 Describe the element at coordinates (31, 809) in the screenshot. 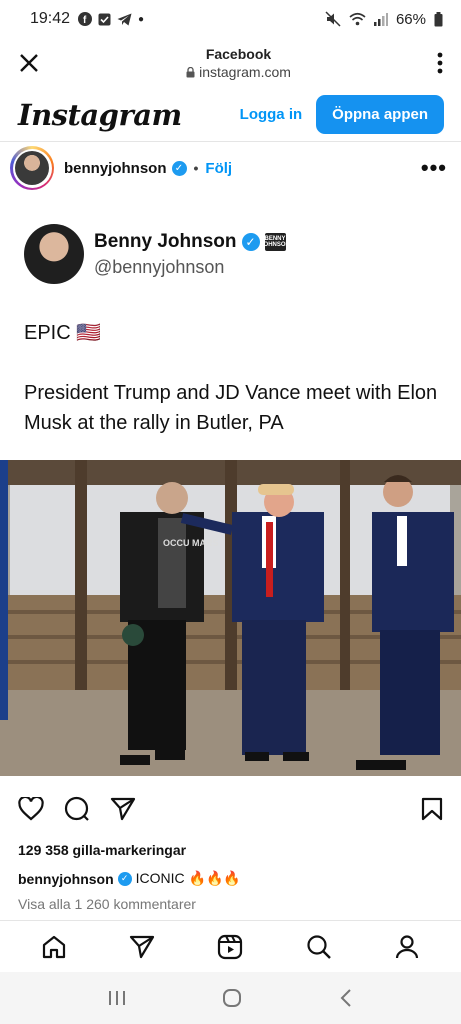

I see `like-heart-icon` at that location.